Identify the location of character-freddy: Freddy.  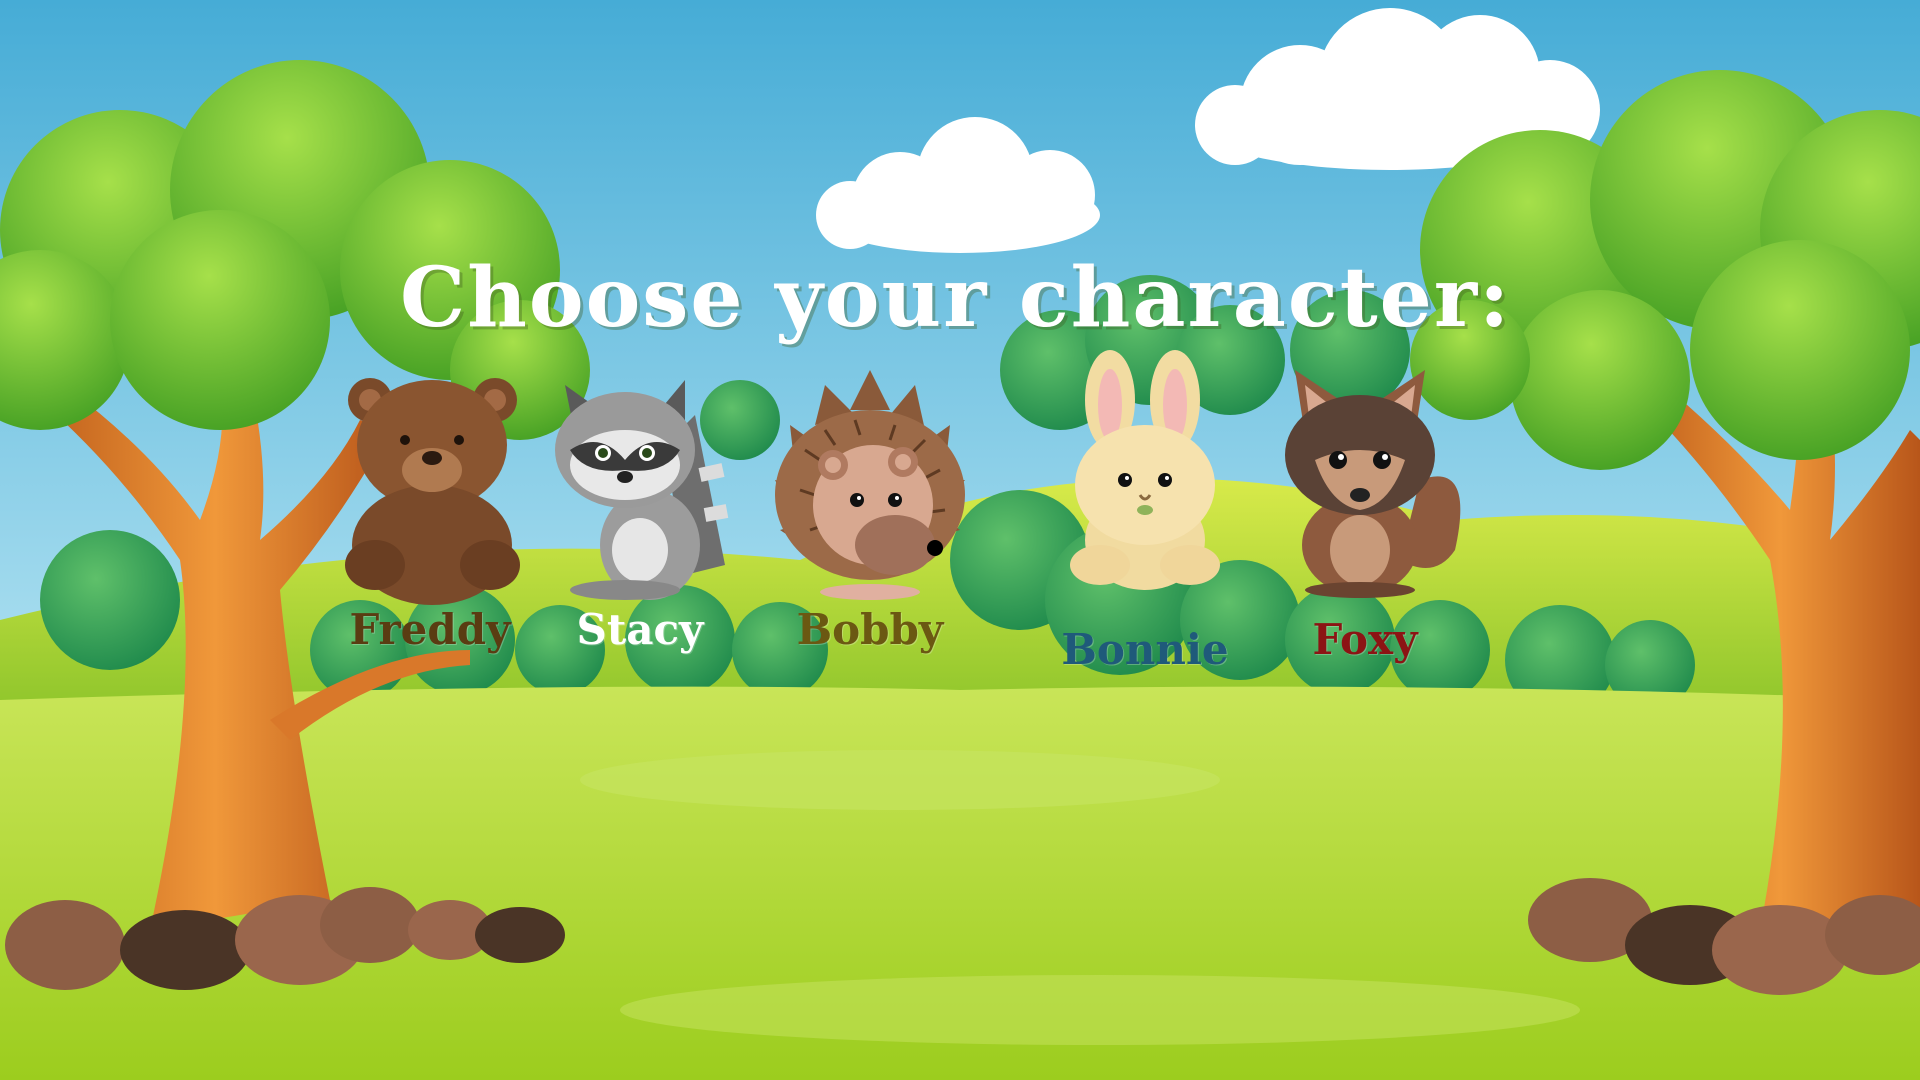
(430, 530).